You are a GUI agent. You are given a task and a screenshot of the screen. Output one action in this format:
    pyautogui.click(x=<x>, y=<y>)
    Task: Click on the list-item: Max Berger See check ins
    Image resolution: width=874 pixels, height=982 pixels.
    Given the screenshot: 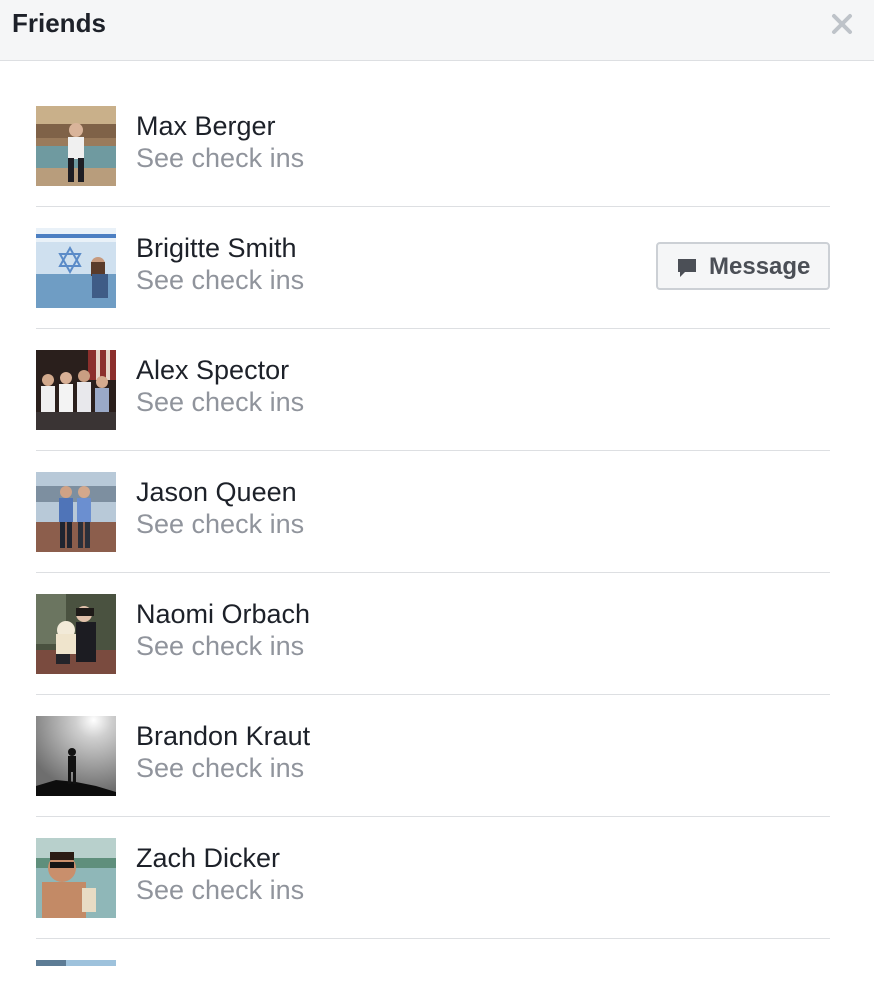 What is the action you would take?
    pyautogui.click(x=433, y=146)
    